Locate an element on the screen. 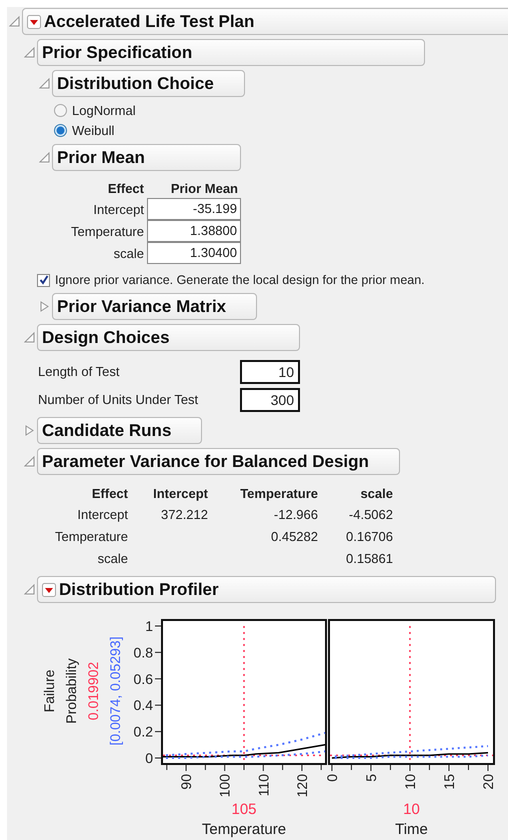 Image resolution: width=508 pixels, height=840 pixels. column-header: Prior Mean is located at coordinates (204, 189).